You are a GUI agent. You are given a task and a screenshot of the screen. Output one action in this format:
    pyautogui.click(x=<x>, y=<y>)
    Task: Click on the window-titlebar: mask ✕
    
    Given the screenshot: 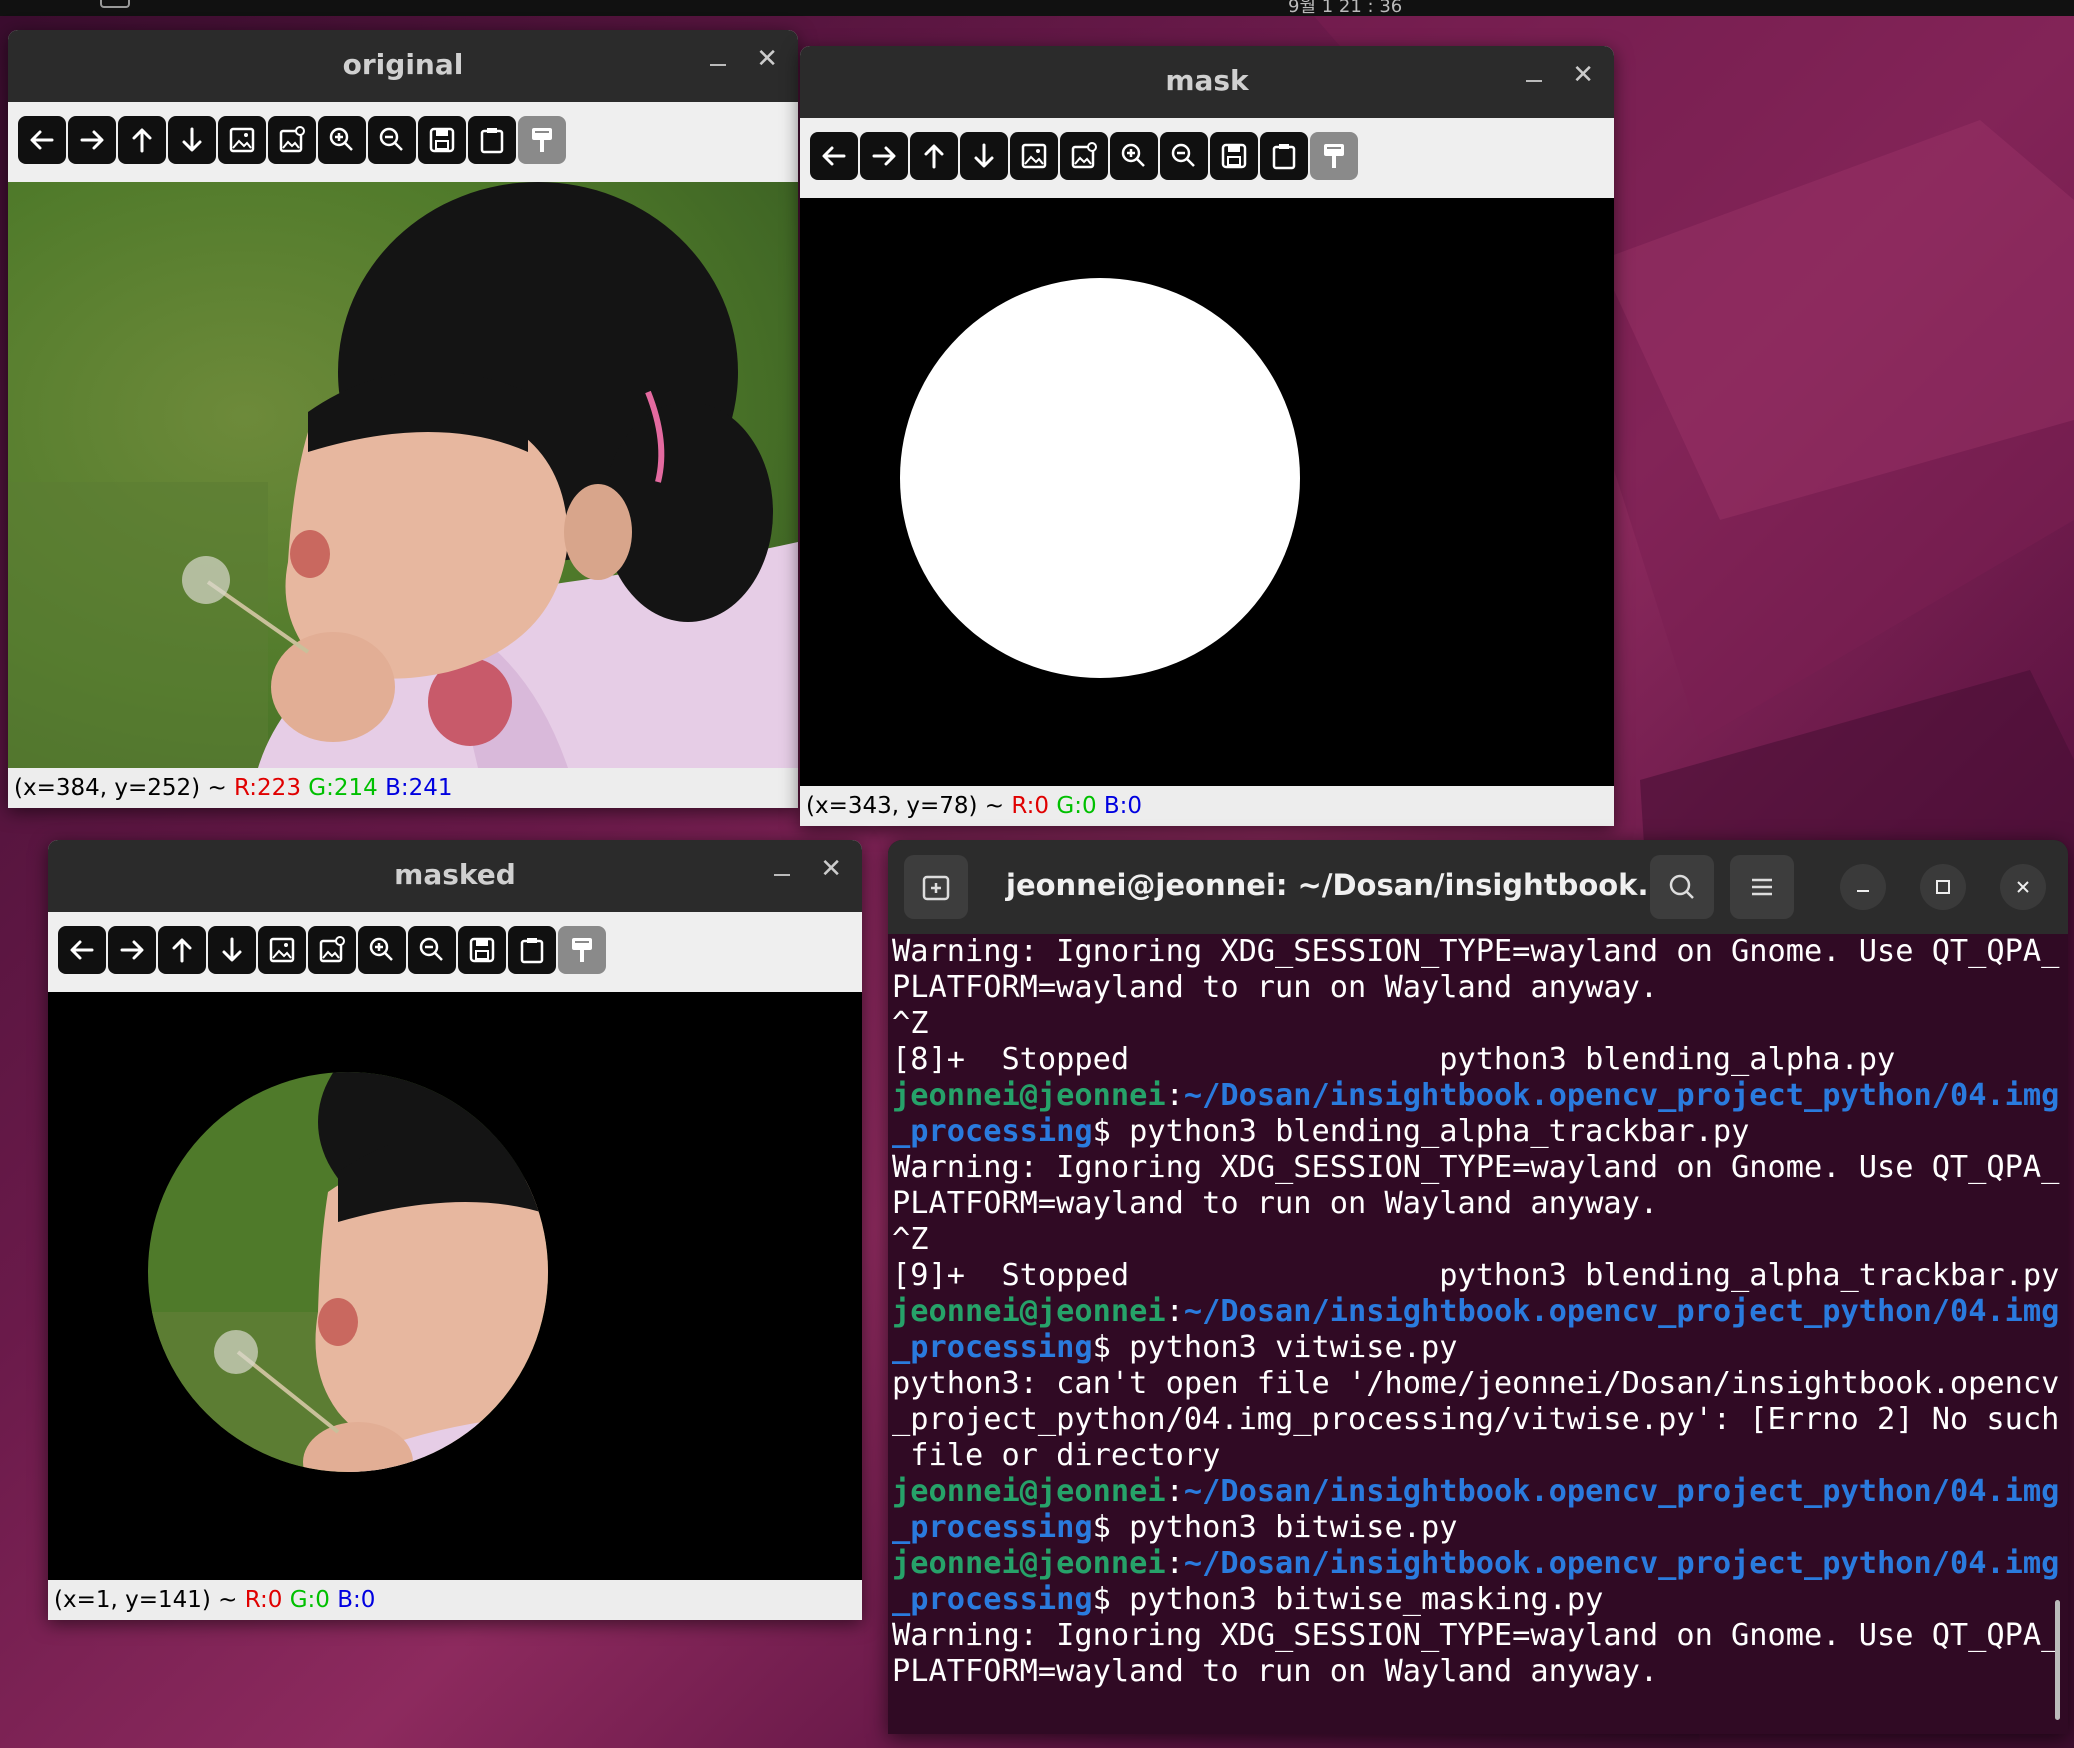 What is the action you would take?
    pyautogui.click(x=1207, y=82)
    